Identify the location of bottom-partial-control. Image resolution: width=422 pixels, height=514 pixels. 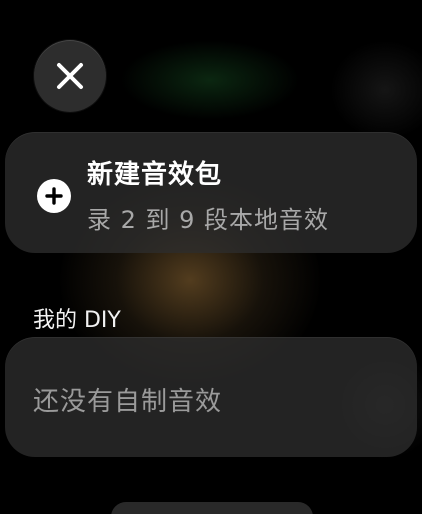
(212, 508).